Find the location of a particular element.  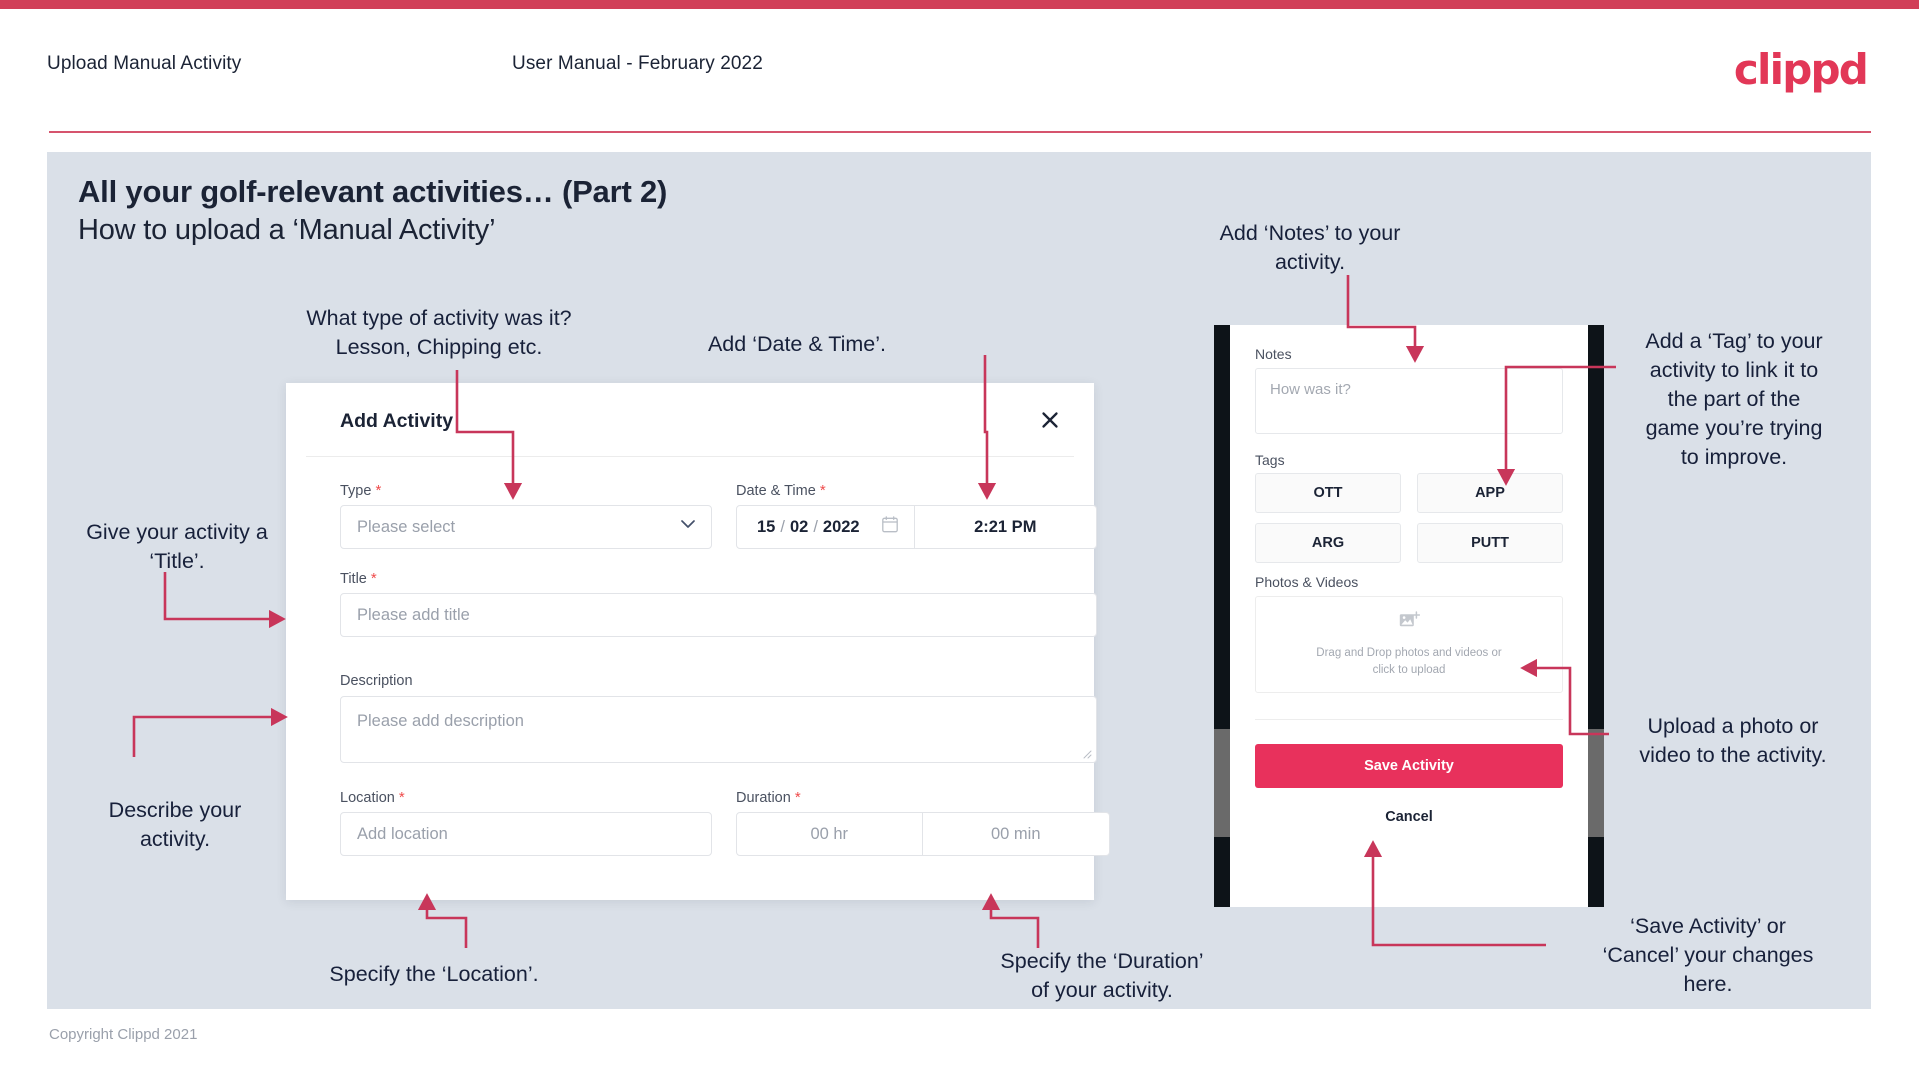

save-activity-label: Save Activity is located at coordinates (1409, 766).